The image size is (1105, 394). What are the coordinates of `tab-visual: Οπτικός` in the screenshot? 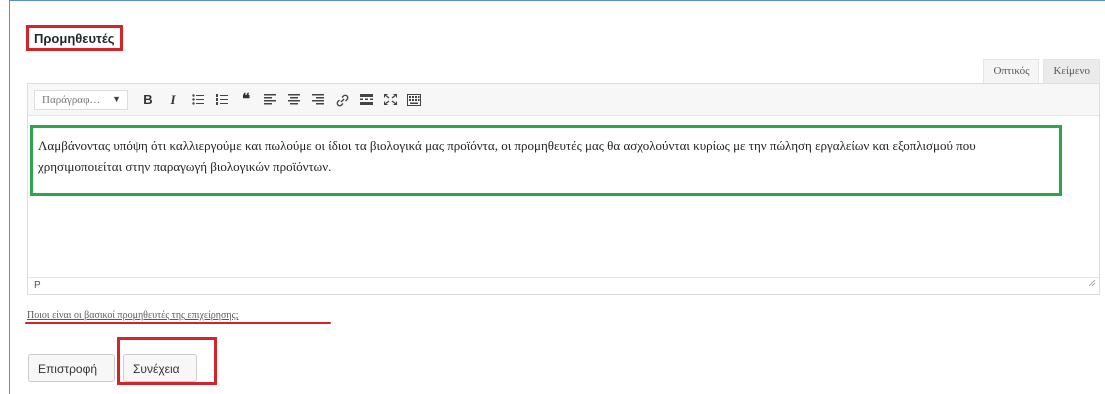 It's located at (1011, 71).